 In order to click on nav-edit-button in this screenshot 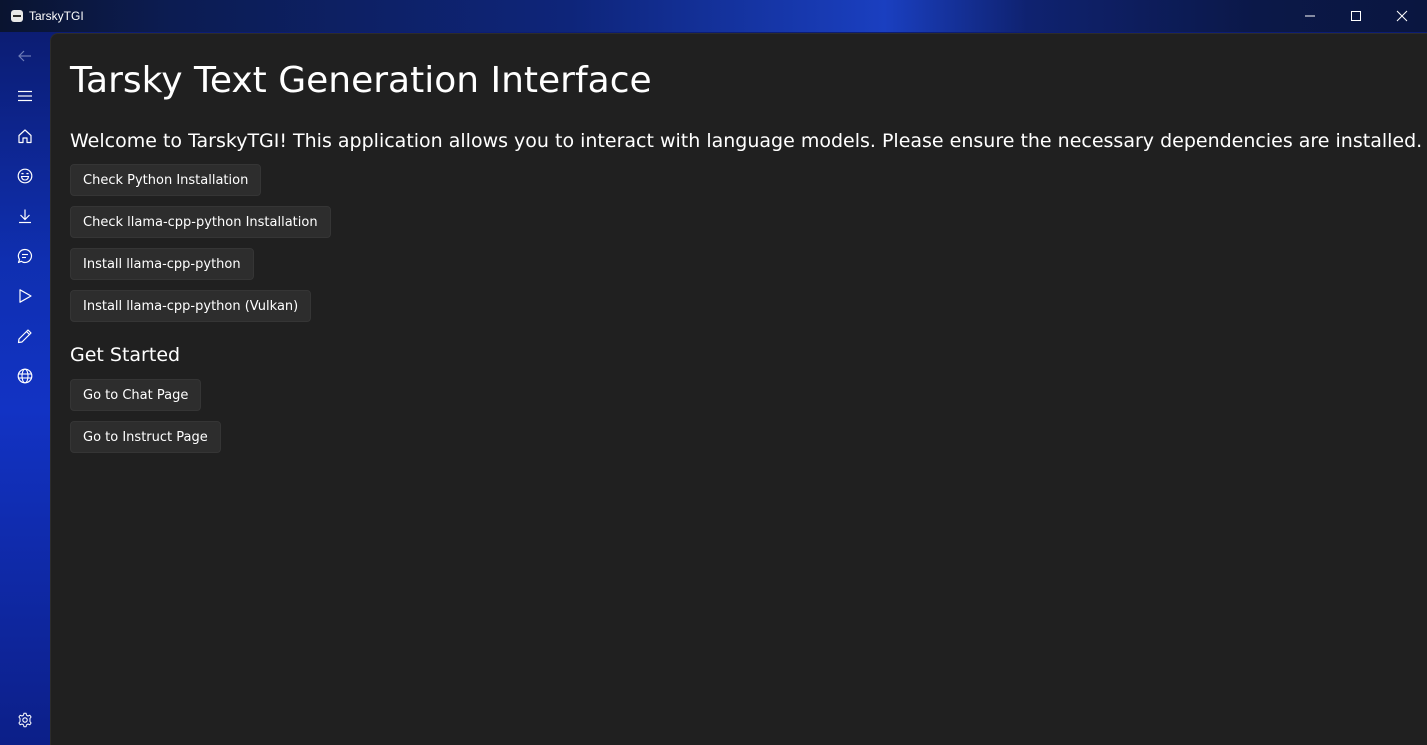, I will do `click(25, 336)`.